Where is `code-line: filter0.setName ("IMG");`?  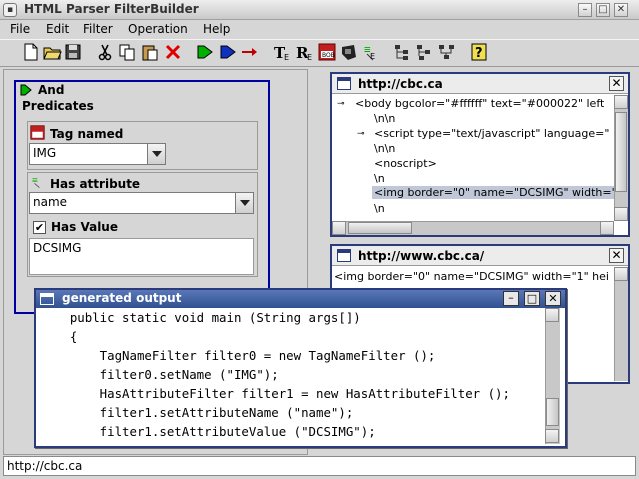
code-line: filter0.setName ("IMG"); is located at coordinates (159, 374).